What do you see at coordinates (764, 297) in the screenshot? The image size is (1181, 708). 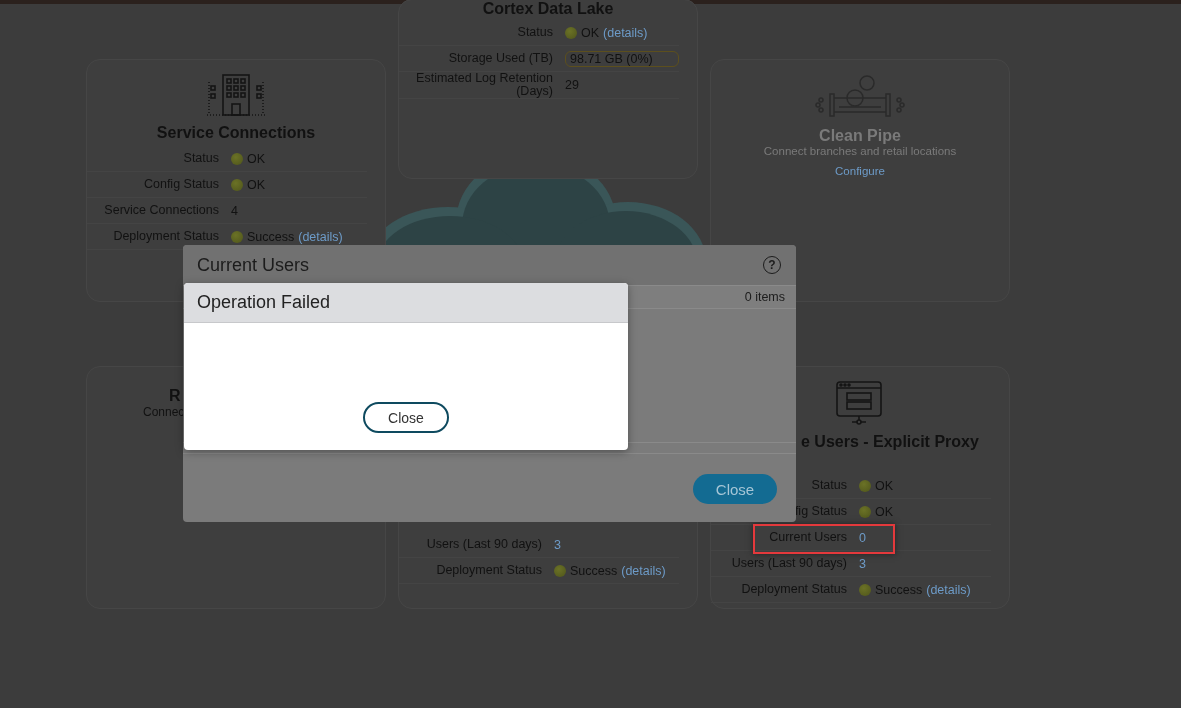 I see `item-count: 0 items` at bounding box center [764, 297].